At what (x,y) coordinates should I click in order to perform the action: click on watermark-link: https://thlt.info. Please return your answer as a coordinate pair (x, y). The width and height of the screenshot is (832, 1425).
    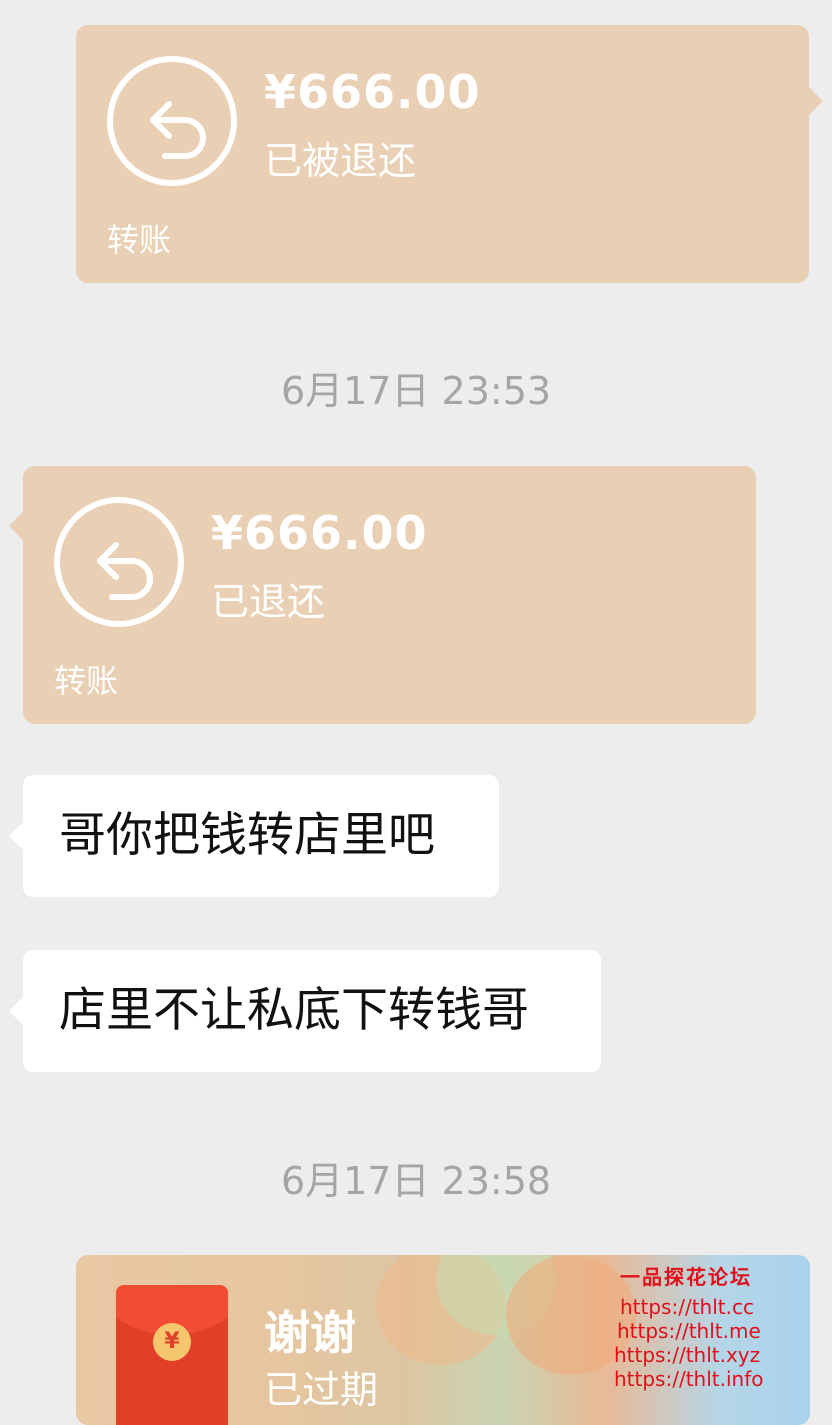
    Looking at the image, I should click on (689, 1379).